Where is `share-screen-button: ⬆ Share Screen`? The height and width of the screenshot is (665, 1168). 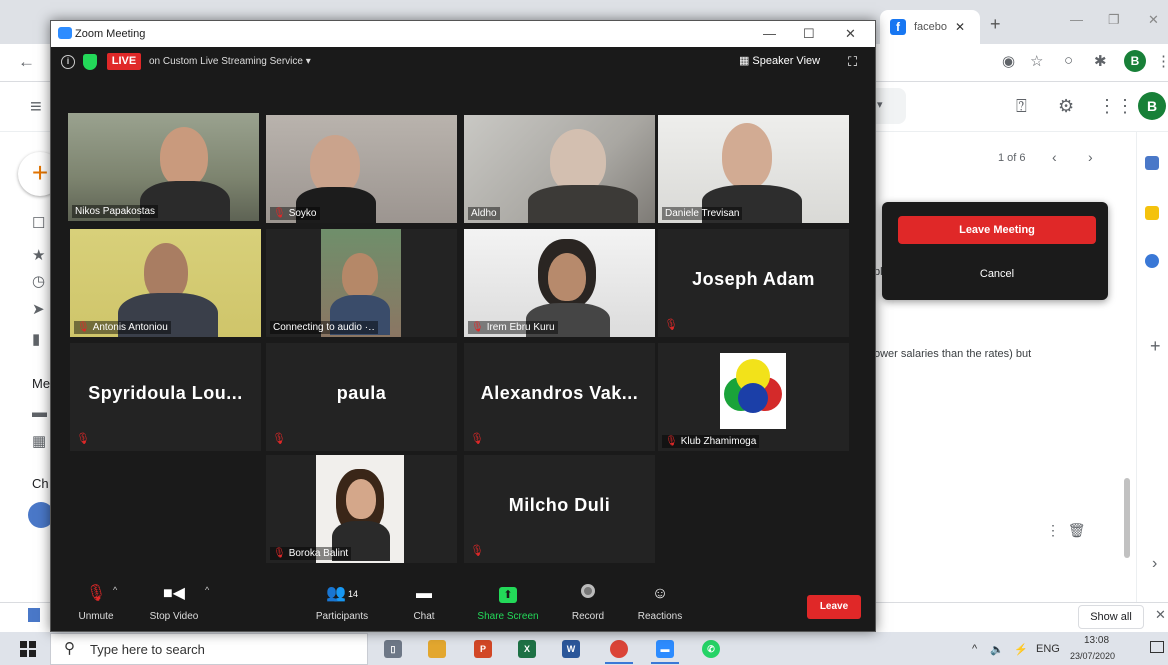 share-screen-button: ⬆ Share Screen is located at coordinates (508, 602).